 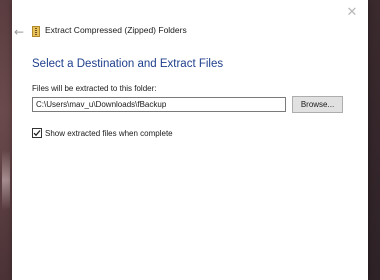 What do you see at coordinates (36, 31) in the screenshot?
I see `zip-folder-icon` at bounding box center [36, 31].